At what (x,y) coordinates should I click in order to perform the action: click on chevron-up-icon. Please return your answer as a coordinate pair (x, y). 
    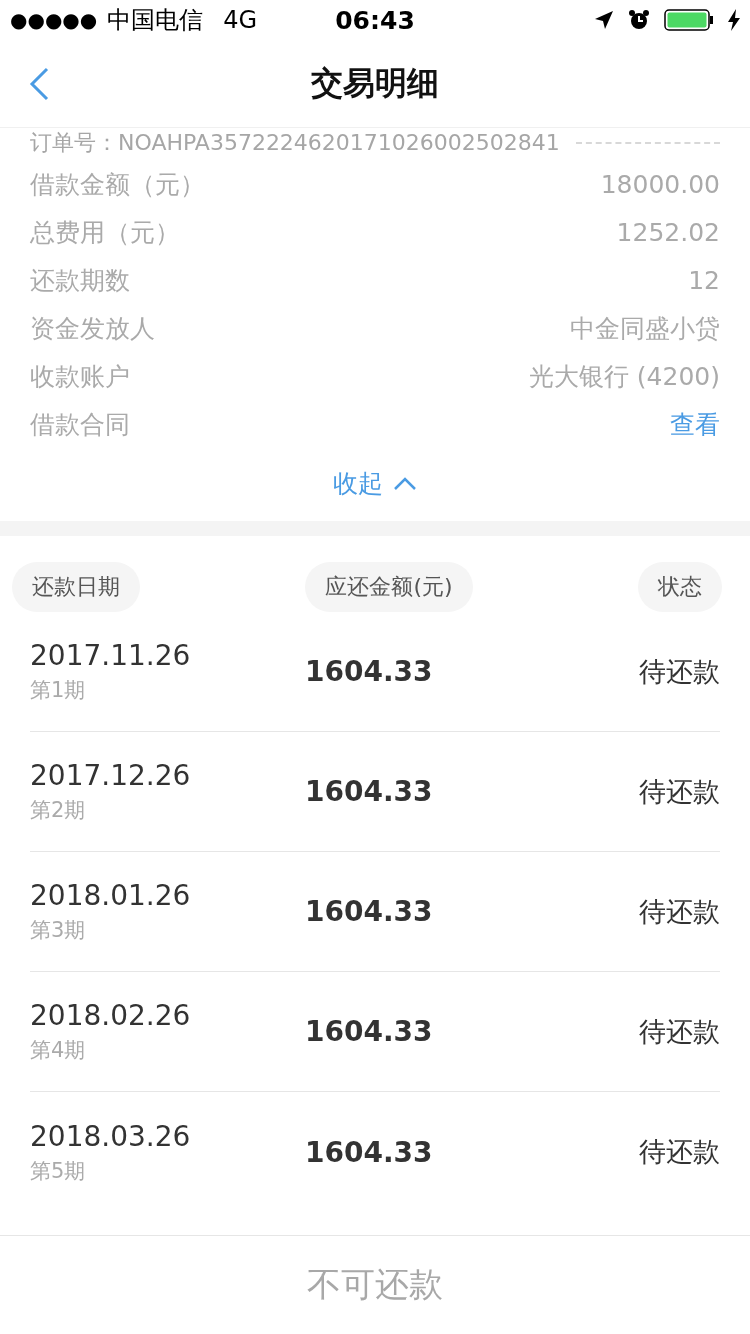
    Looking at the image, I should click on (405, 483).